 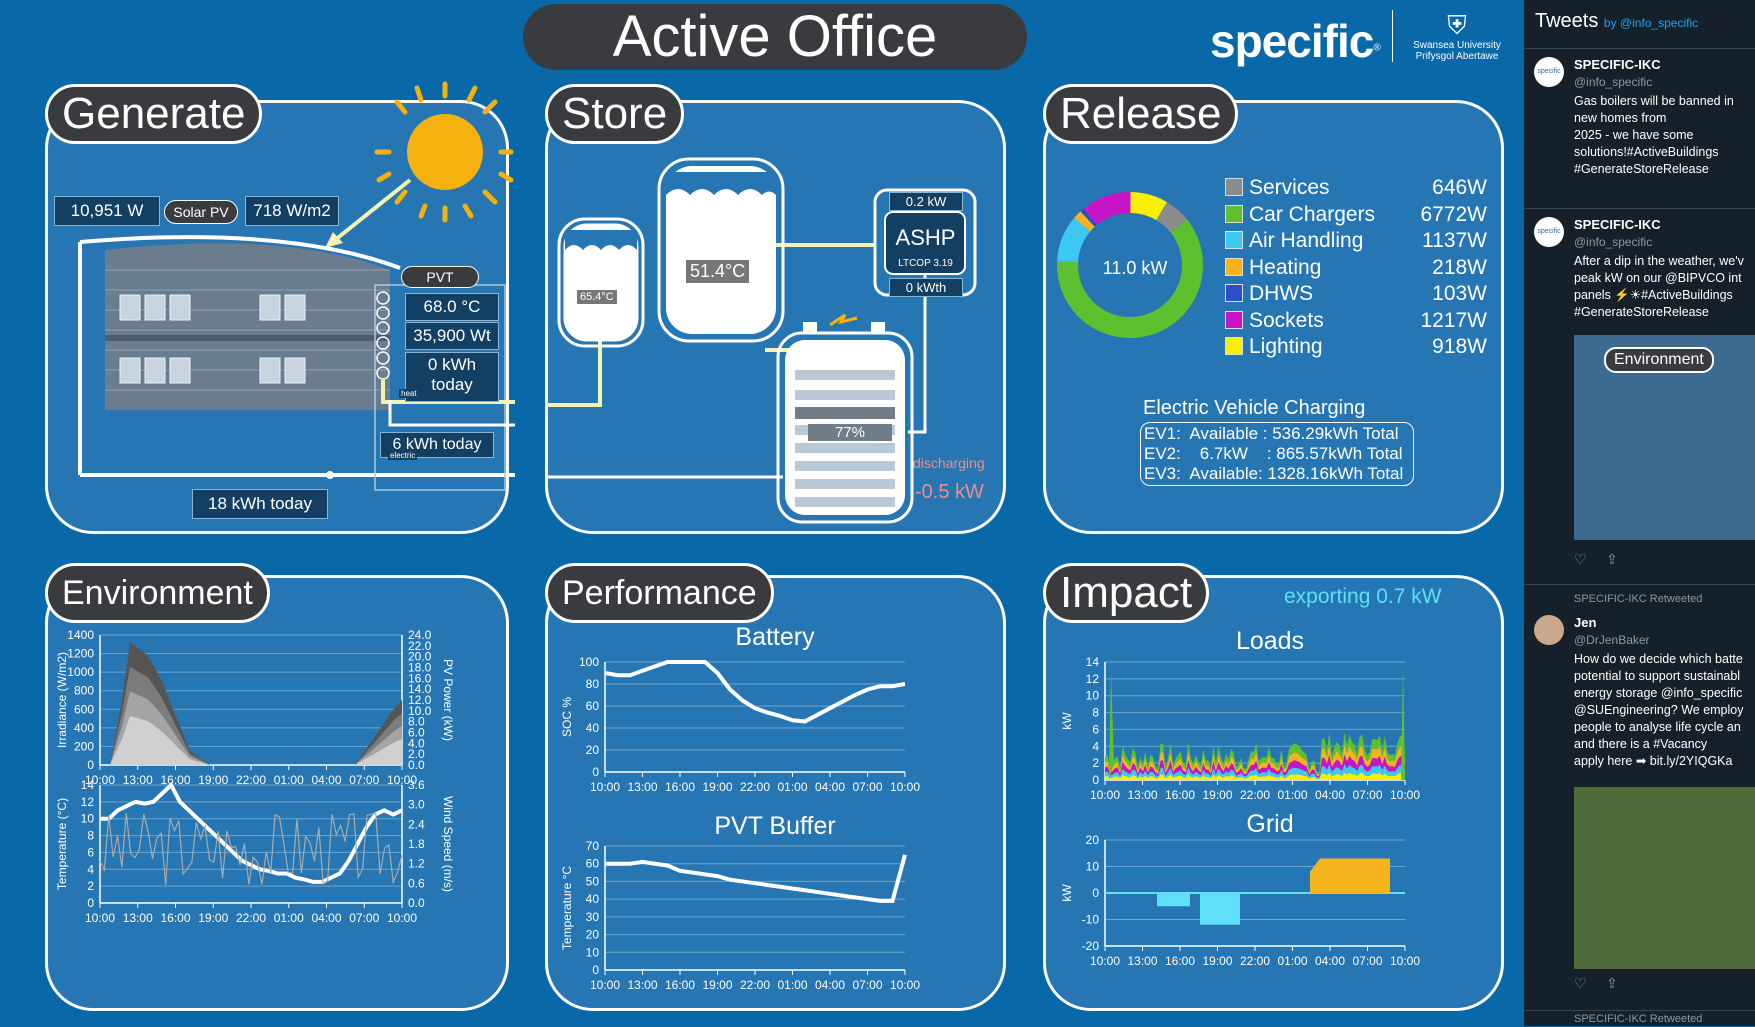 What do you see at coordinates (416, 785) in the screenshot?
I see `y2-tick-label: 3.6` at bounding box center [416, 785].